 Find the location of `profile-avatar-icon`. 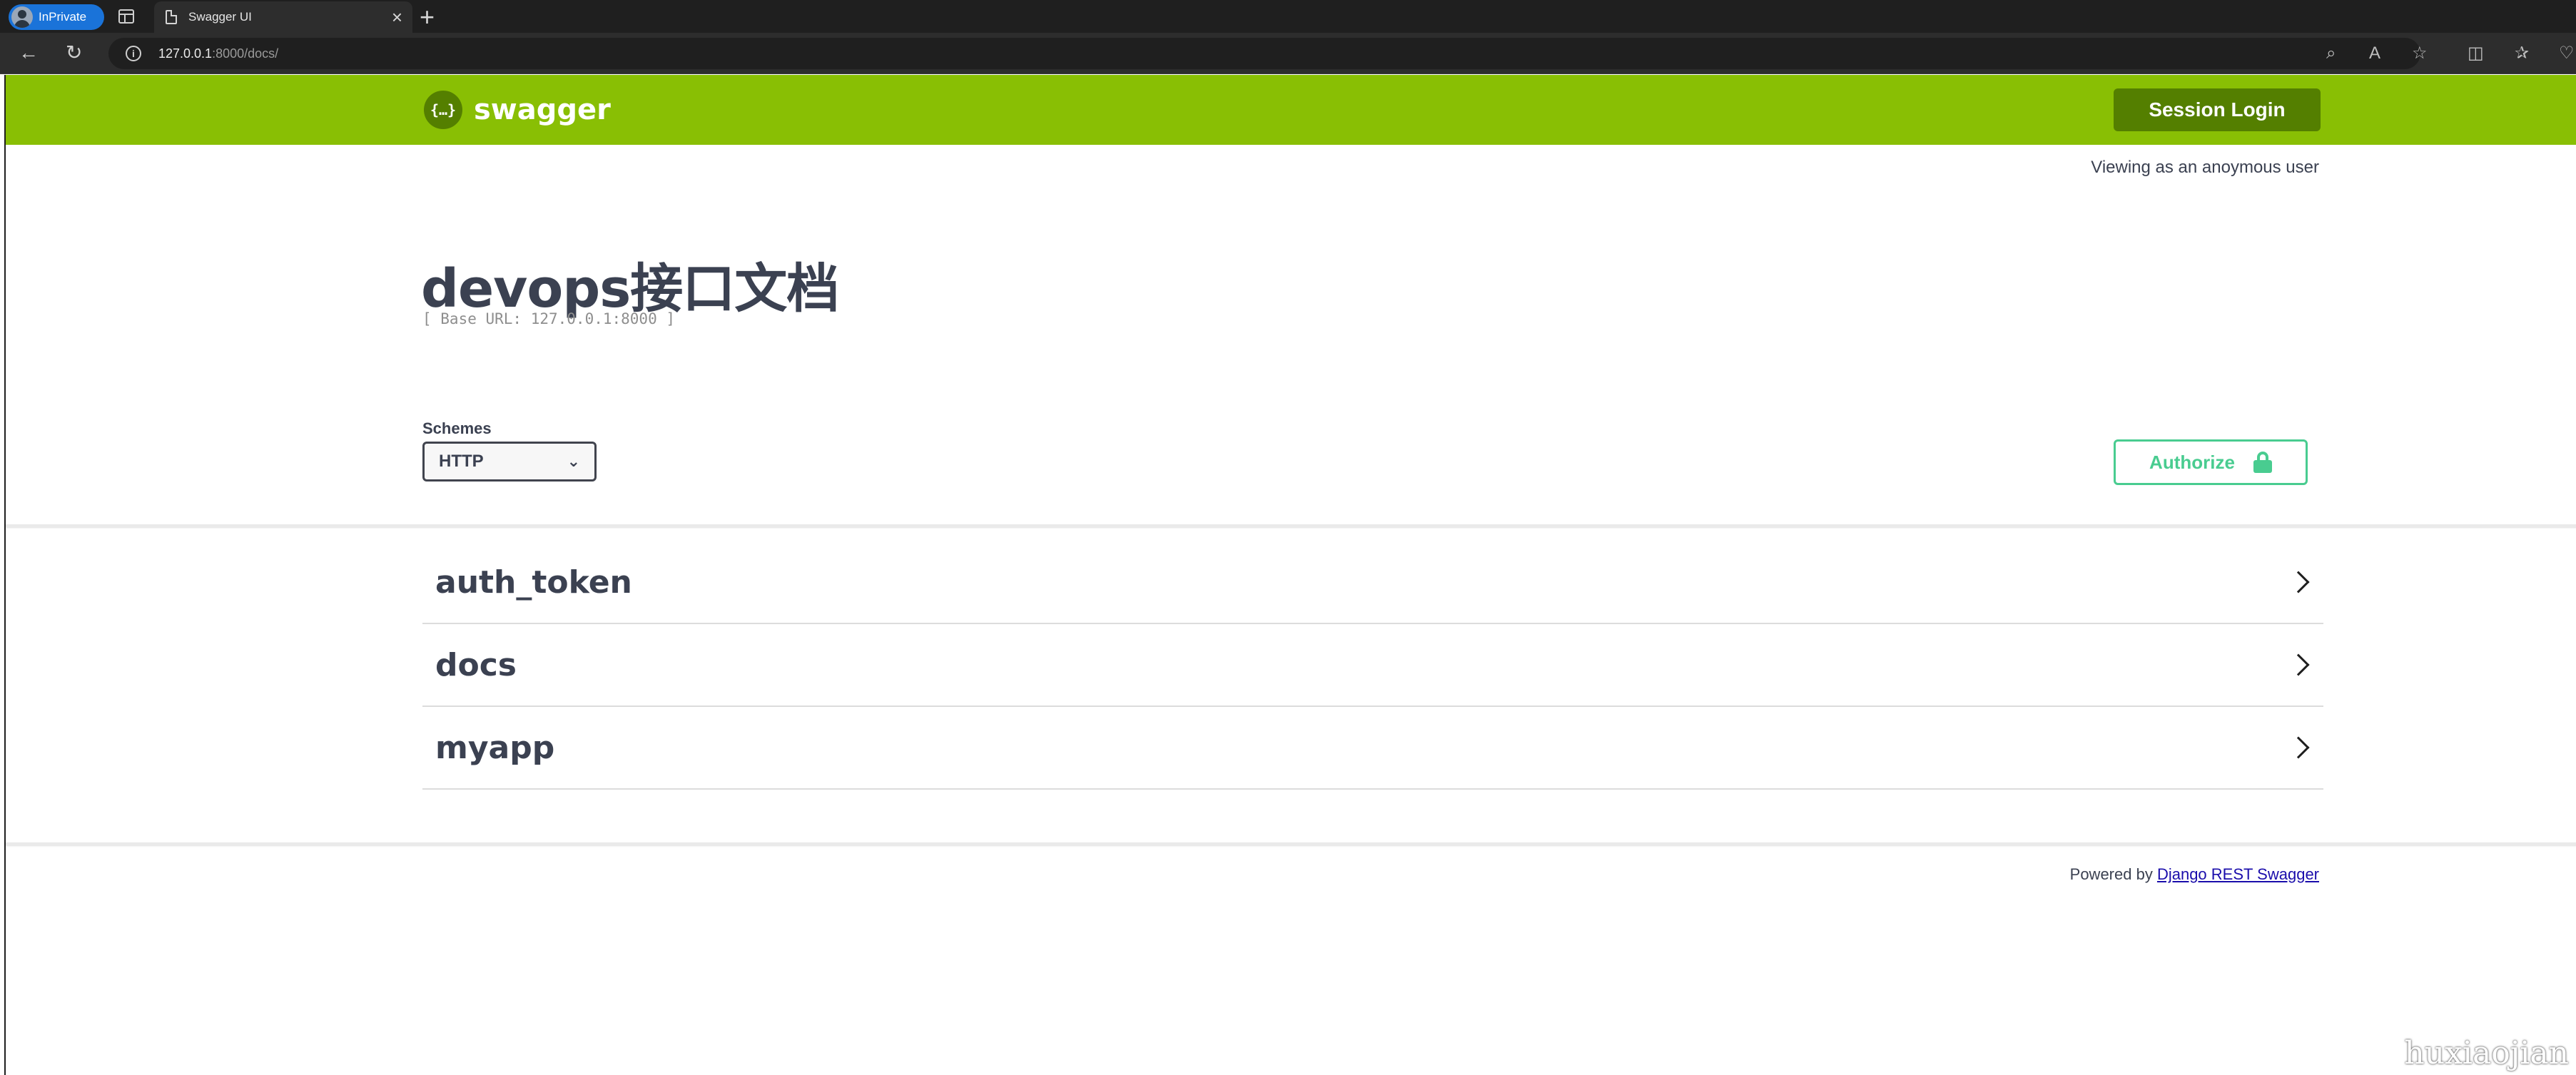

profile-avatar-icon is located at coordinates (22, 17).